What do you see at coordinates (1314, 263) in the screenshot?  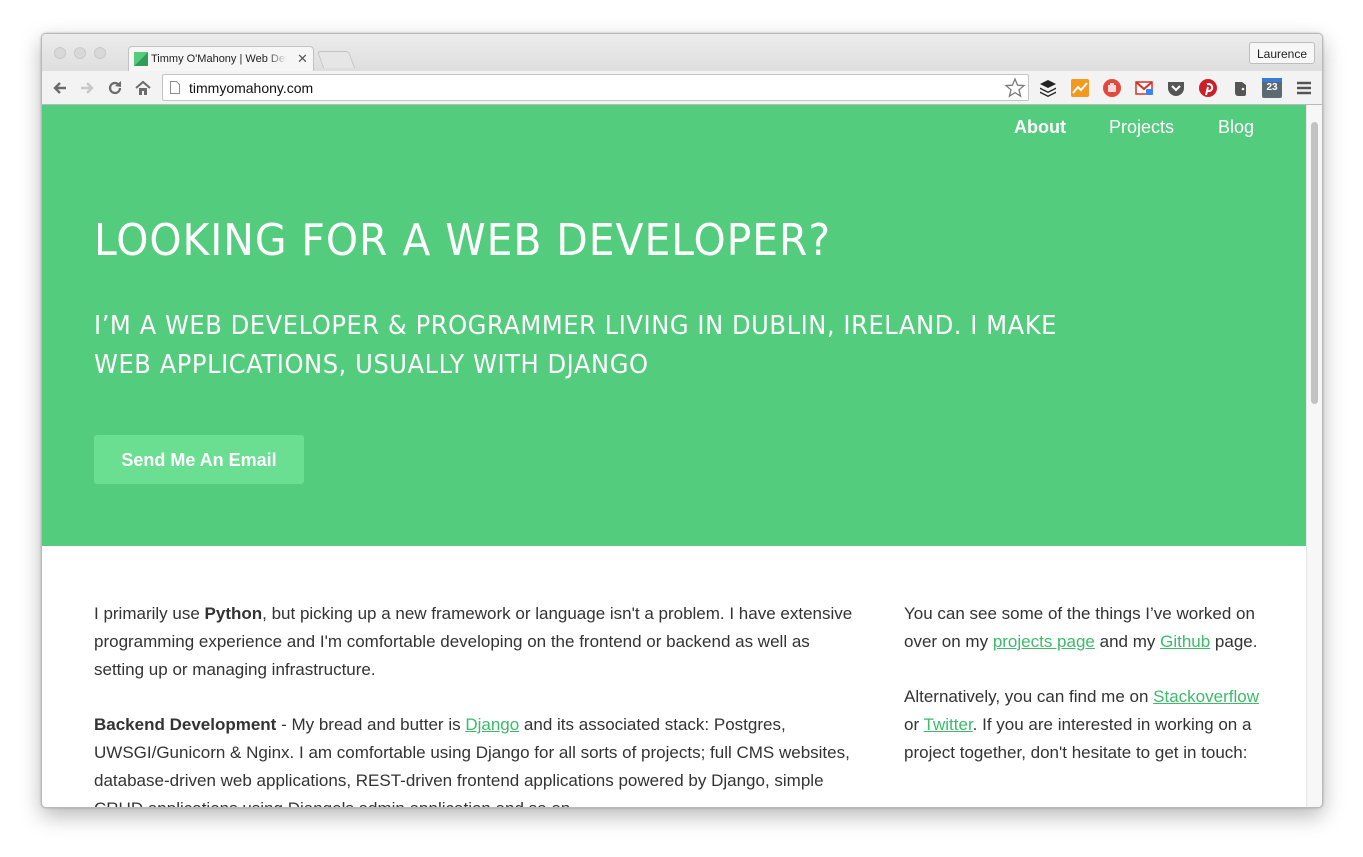 I see `scrollbar-thumb` at bounding box center [1314, 263].